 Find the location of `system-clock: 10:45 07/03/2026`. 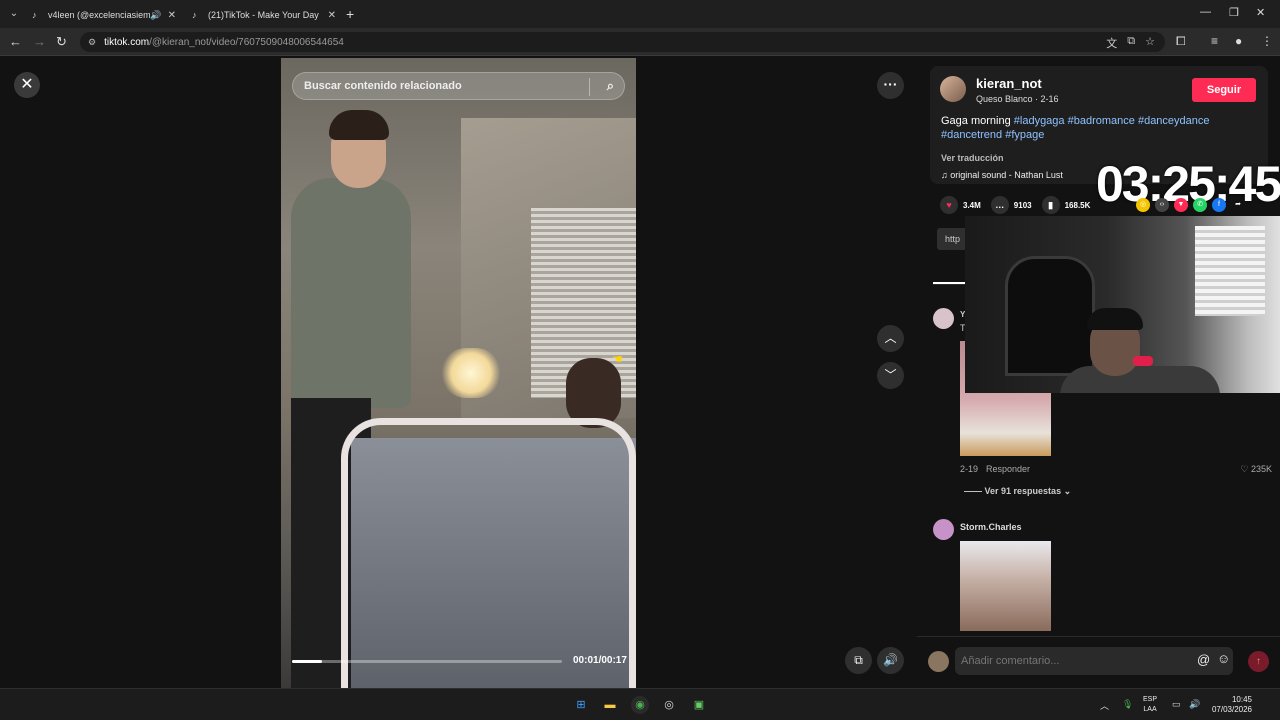

system-clock: 10:45 07/03/2026 is located at coordinates (1230, 705).